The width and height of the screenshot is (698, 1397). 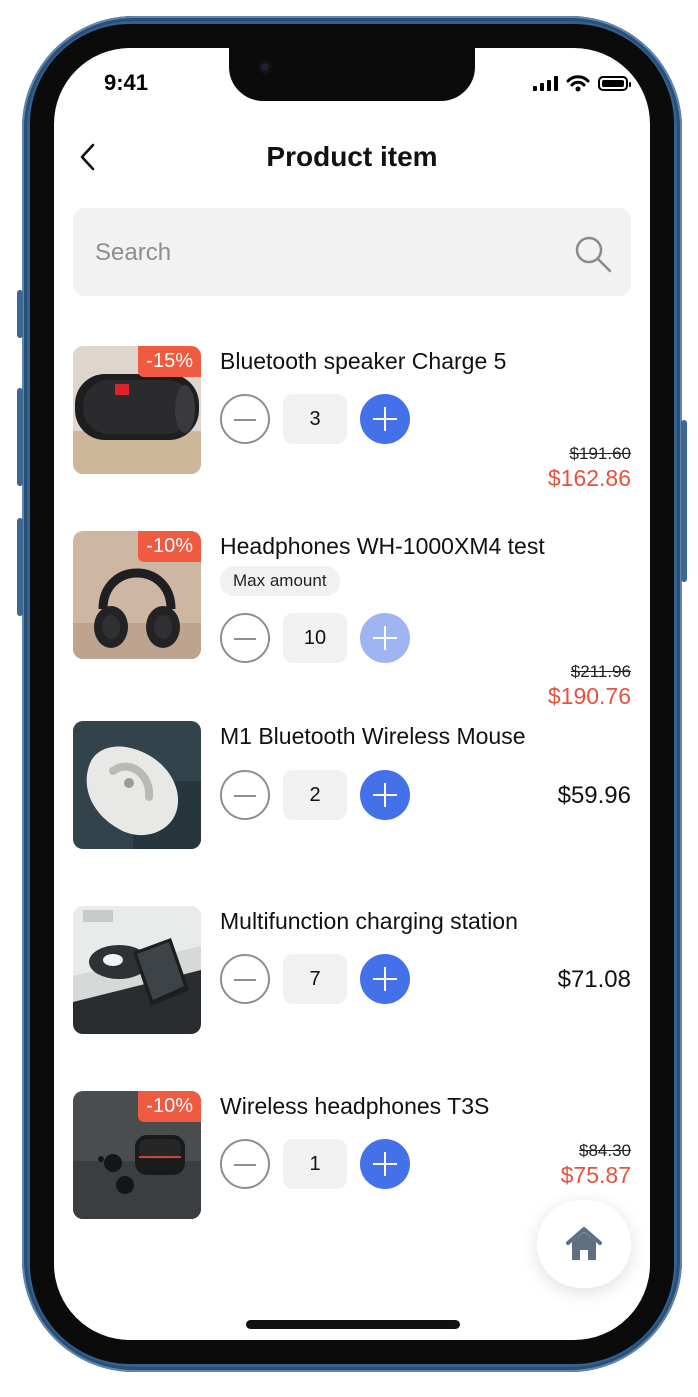 I want to click on wifi-icon, so click(x=578, y=83).